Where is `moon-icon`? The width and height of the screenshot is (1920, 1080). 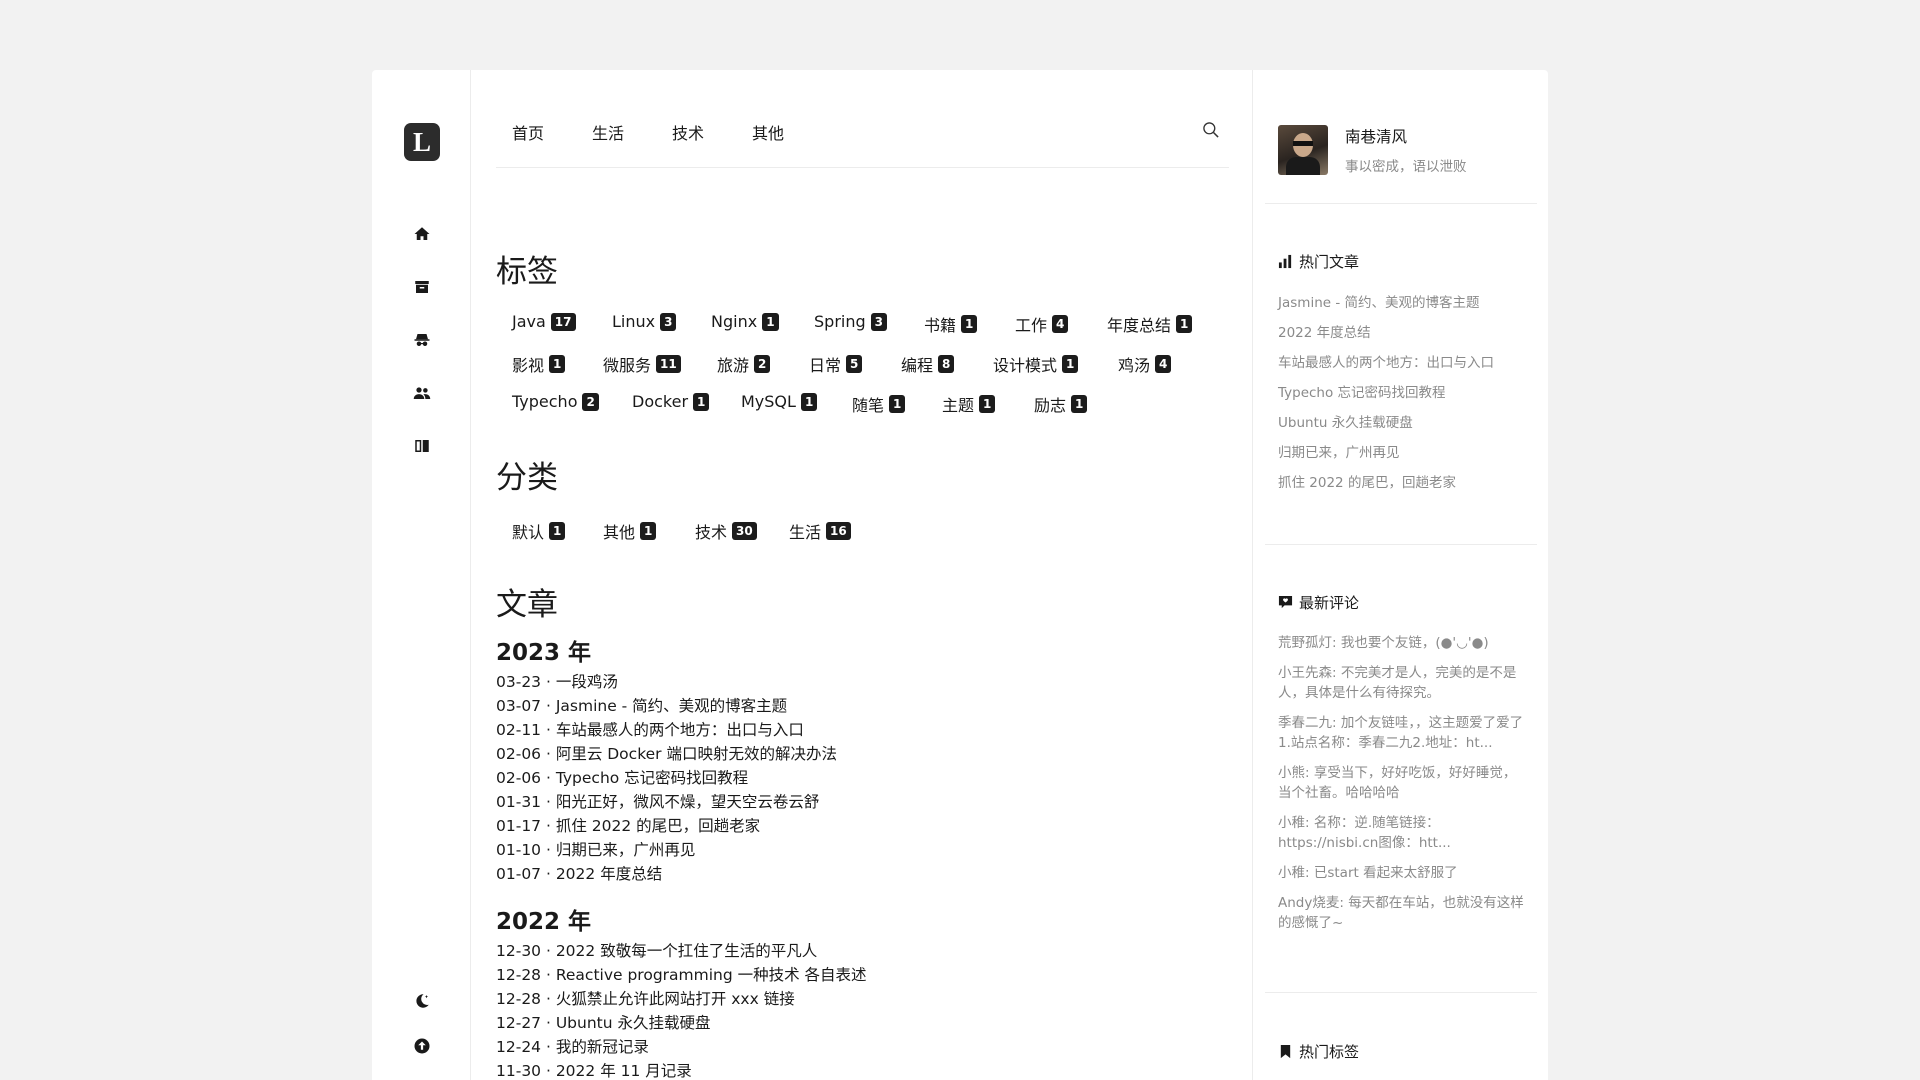
moon-icon is located at coordinates (422, 1001).